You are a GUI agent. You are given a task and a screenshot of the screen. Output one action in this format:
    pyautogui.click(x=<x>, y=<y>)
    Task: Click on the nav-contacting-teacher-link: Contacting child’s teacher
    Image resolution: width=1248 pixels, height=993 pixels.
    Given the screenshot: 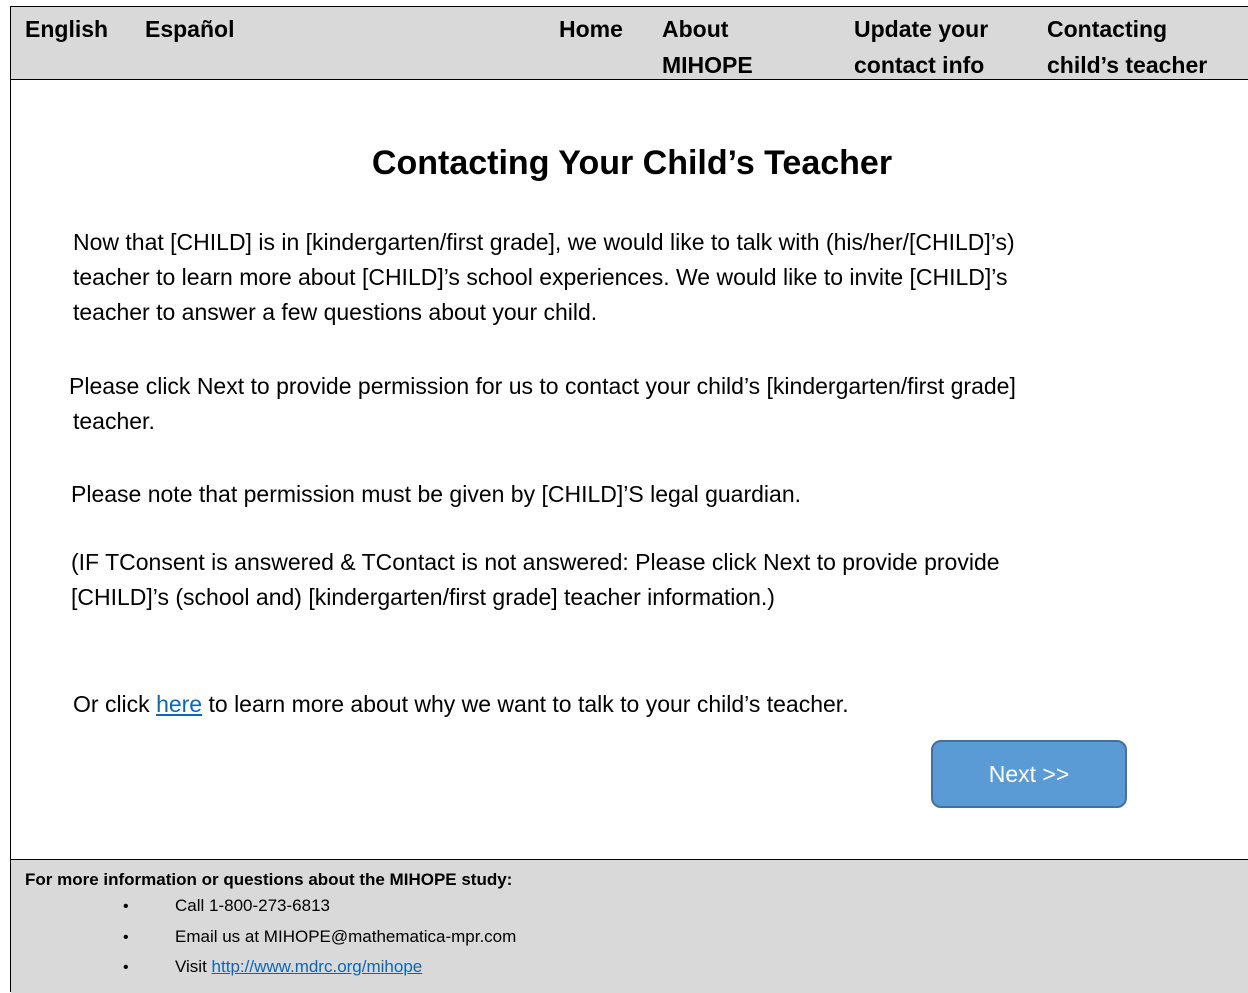 What is the action you would take?
    pyautogui.click(x=1127, y=47)
    